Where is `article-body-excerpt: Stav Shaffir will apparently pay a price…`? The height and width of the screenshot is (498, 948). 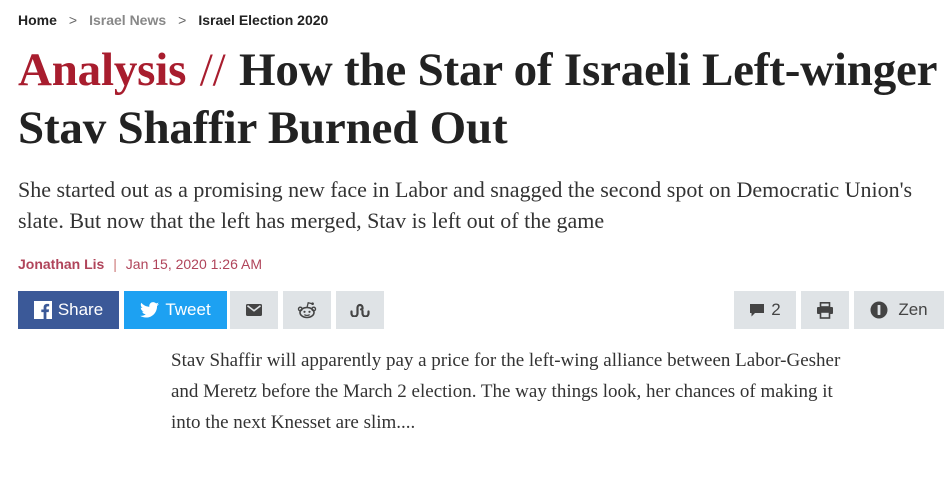 article-body-excerpt: Stav Shaffir will apparently pay a price… is located at coordinates (506, 391).